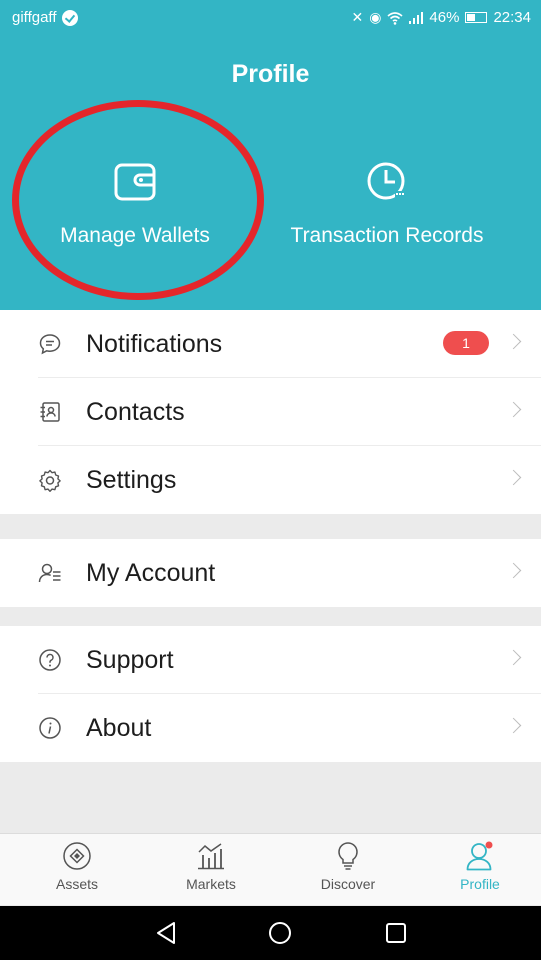 Image resolution: width=541 pixels, height=960 pixels. I want to click on back-icon, so click(166, 933).